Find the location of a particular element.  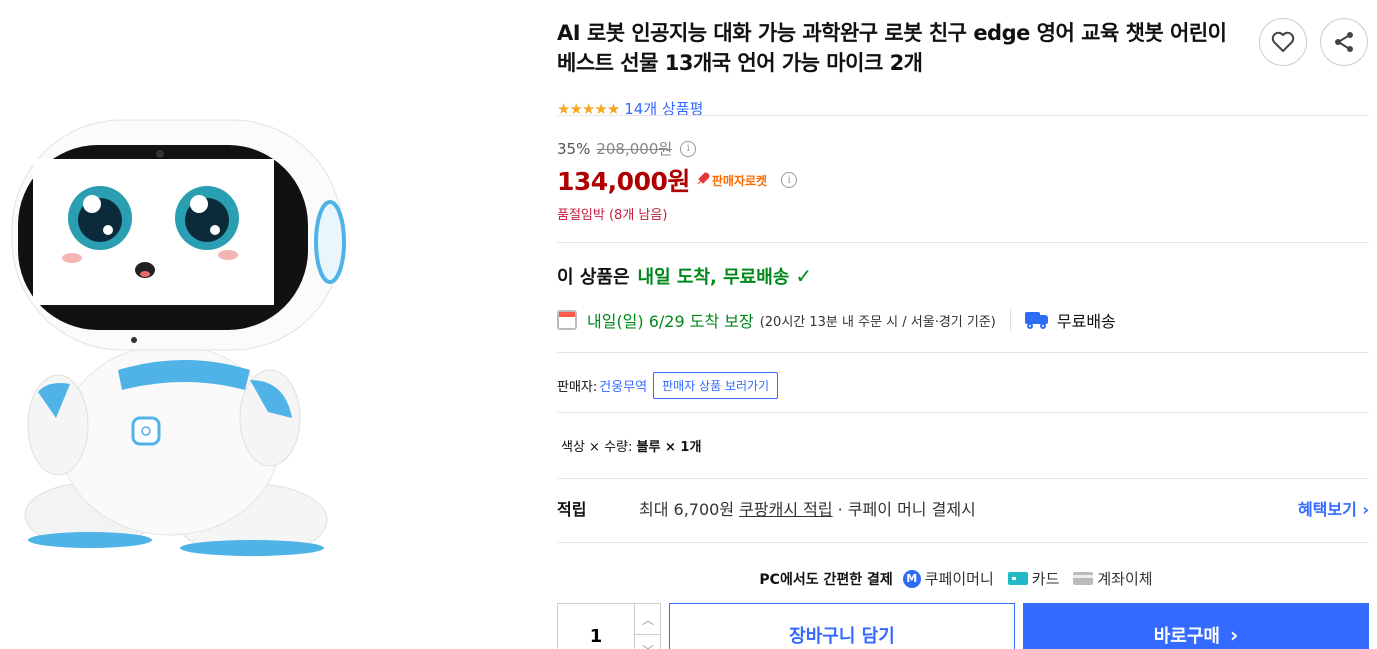

delivery-headline-highlight: 내일 도착, 무료배송 is located at coordinates (713, 277).